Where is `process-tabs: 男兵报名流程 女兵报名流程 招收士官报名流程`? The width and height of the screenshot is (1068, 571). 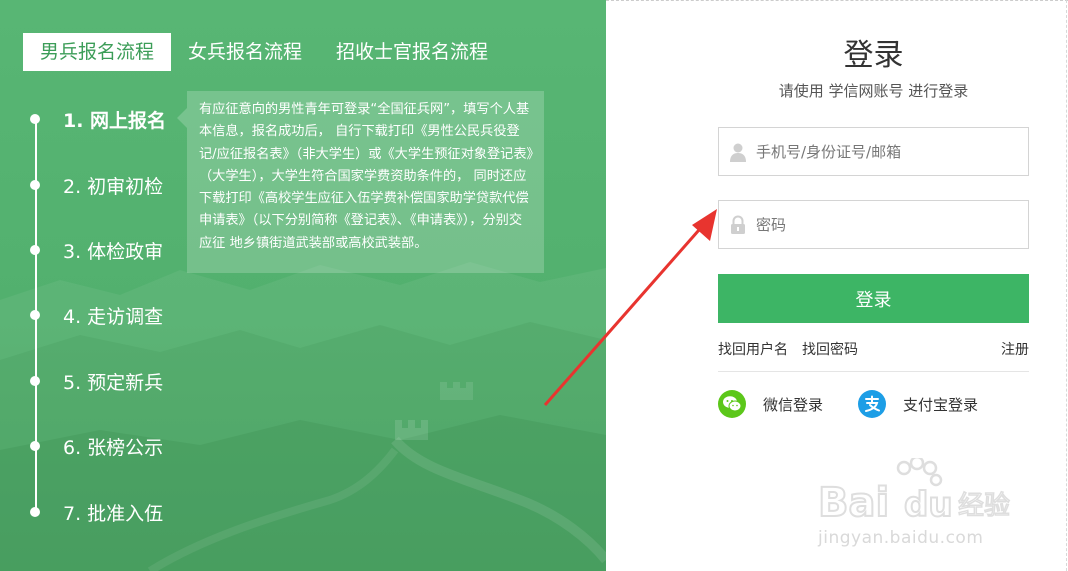
process-tabs: 男兵报名流程 女兵报名流程 招收士官报名流程 is located at coordinates (264, 52).